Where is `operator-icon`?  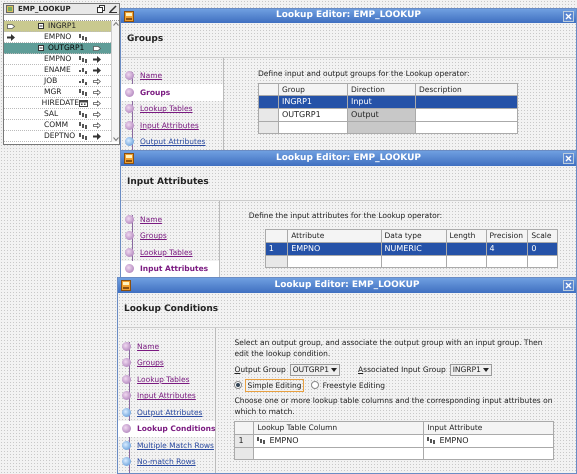 operator-icon is located at coordinates (10, 9).